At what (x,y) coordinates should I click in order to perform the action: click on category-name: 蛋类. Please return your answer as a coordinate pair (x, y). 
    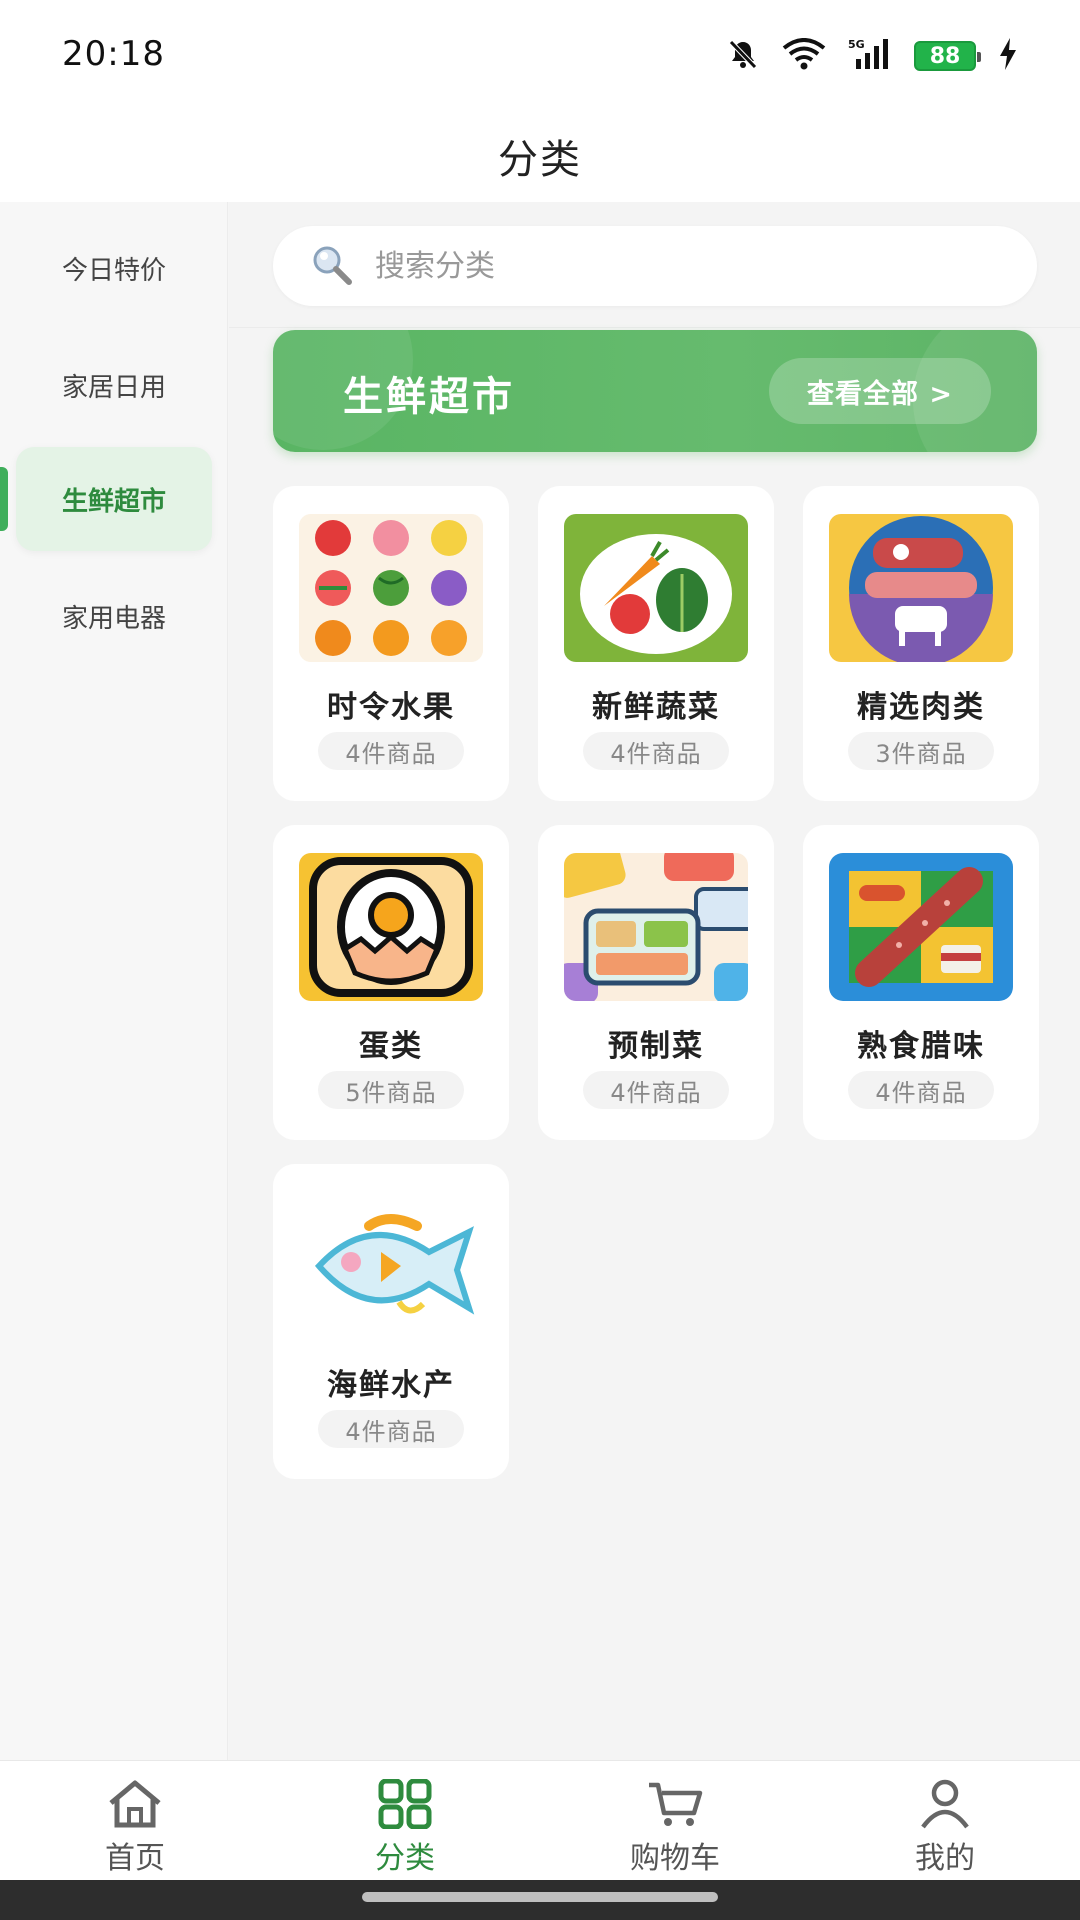
    Looking at the image, I should click on (391, 1046).